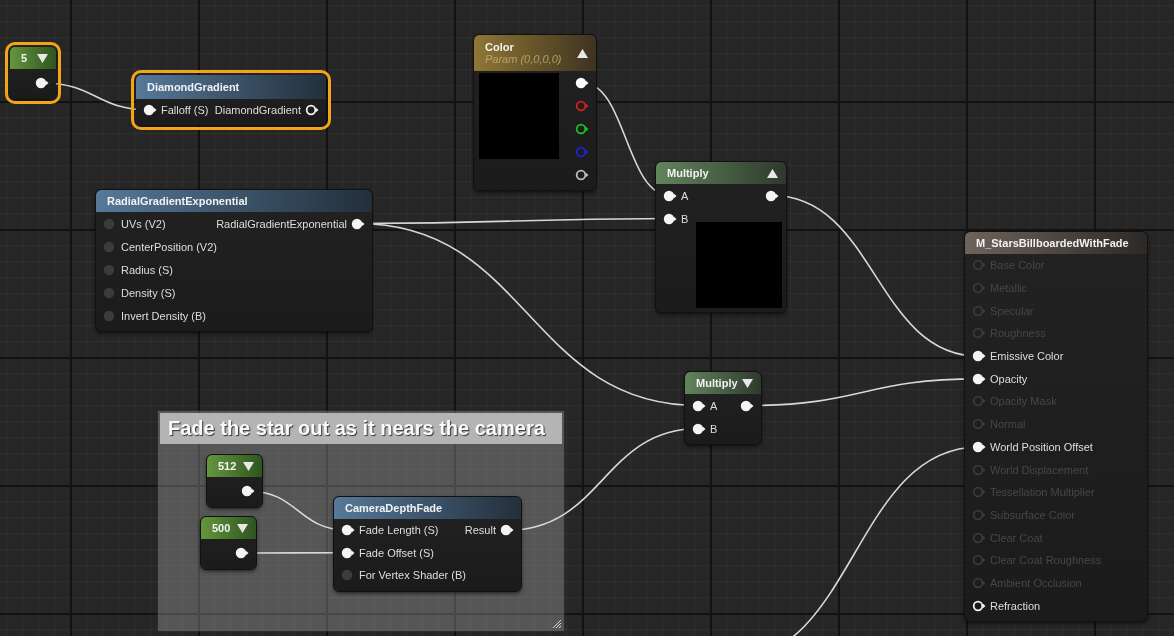 The height and width of the screenshot is (636, 1174). Describe the element at coordinates (480, 530) in the screenshot. I see `pin-label: Result` at that location.